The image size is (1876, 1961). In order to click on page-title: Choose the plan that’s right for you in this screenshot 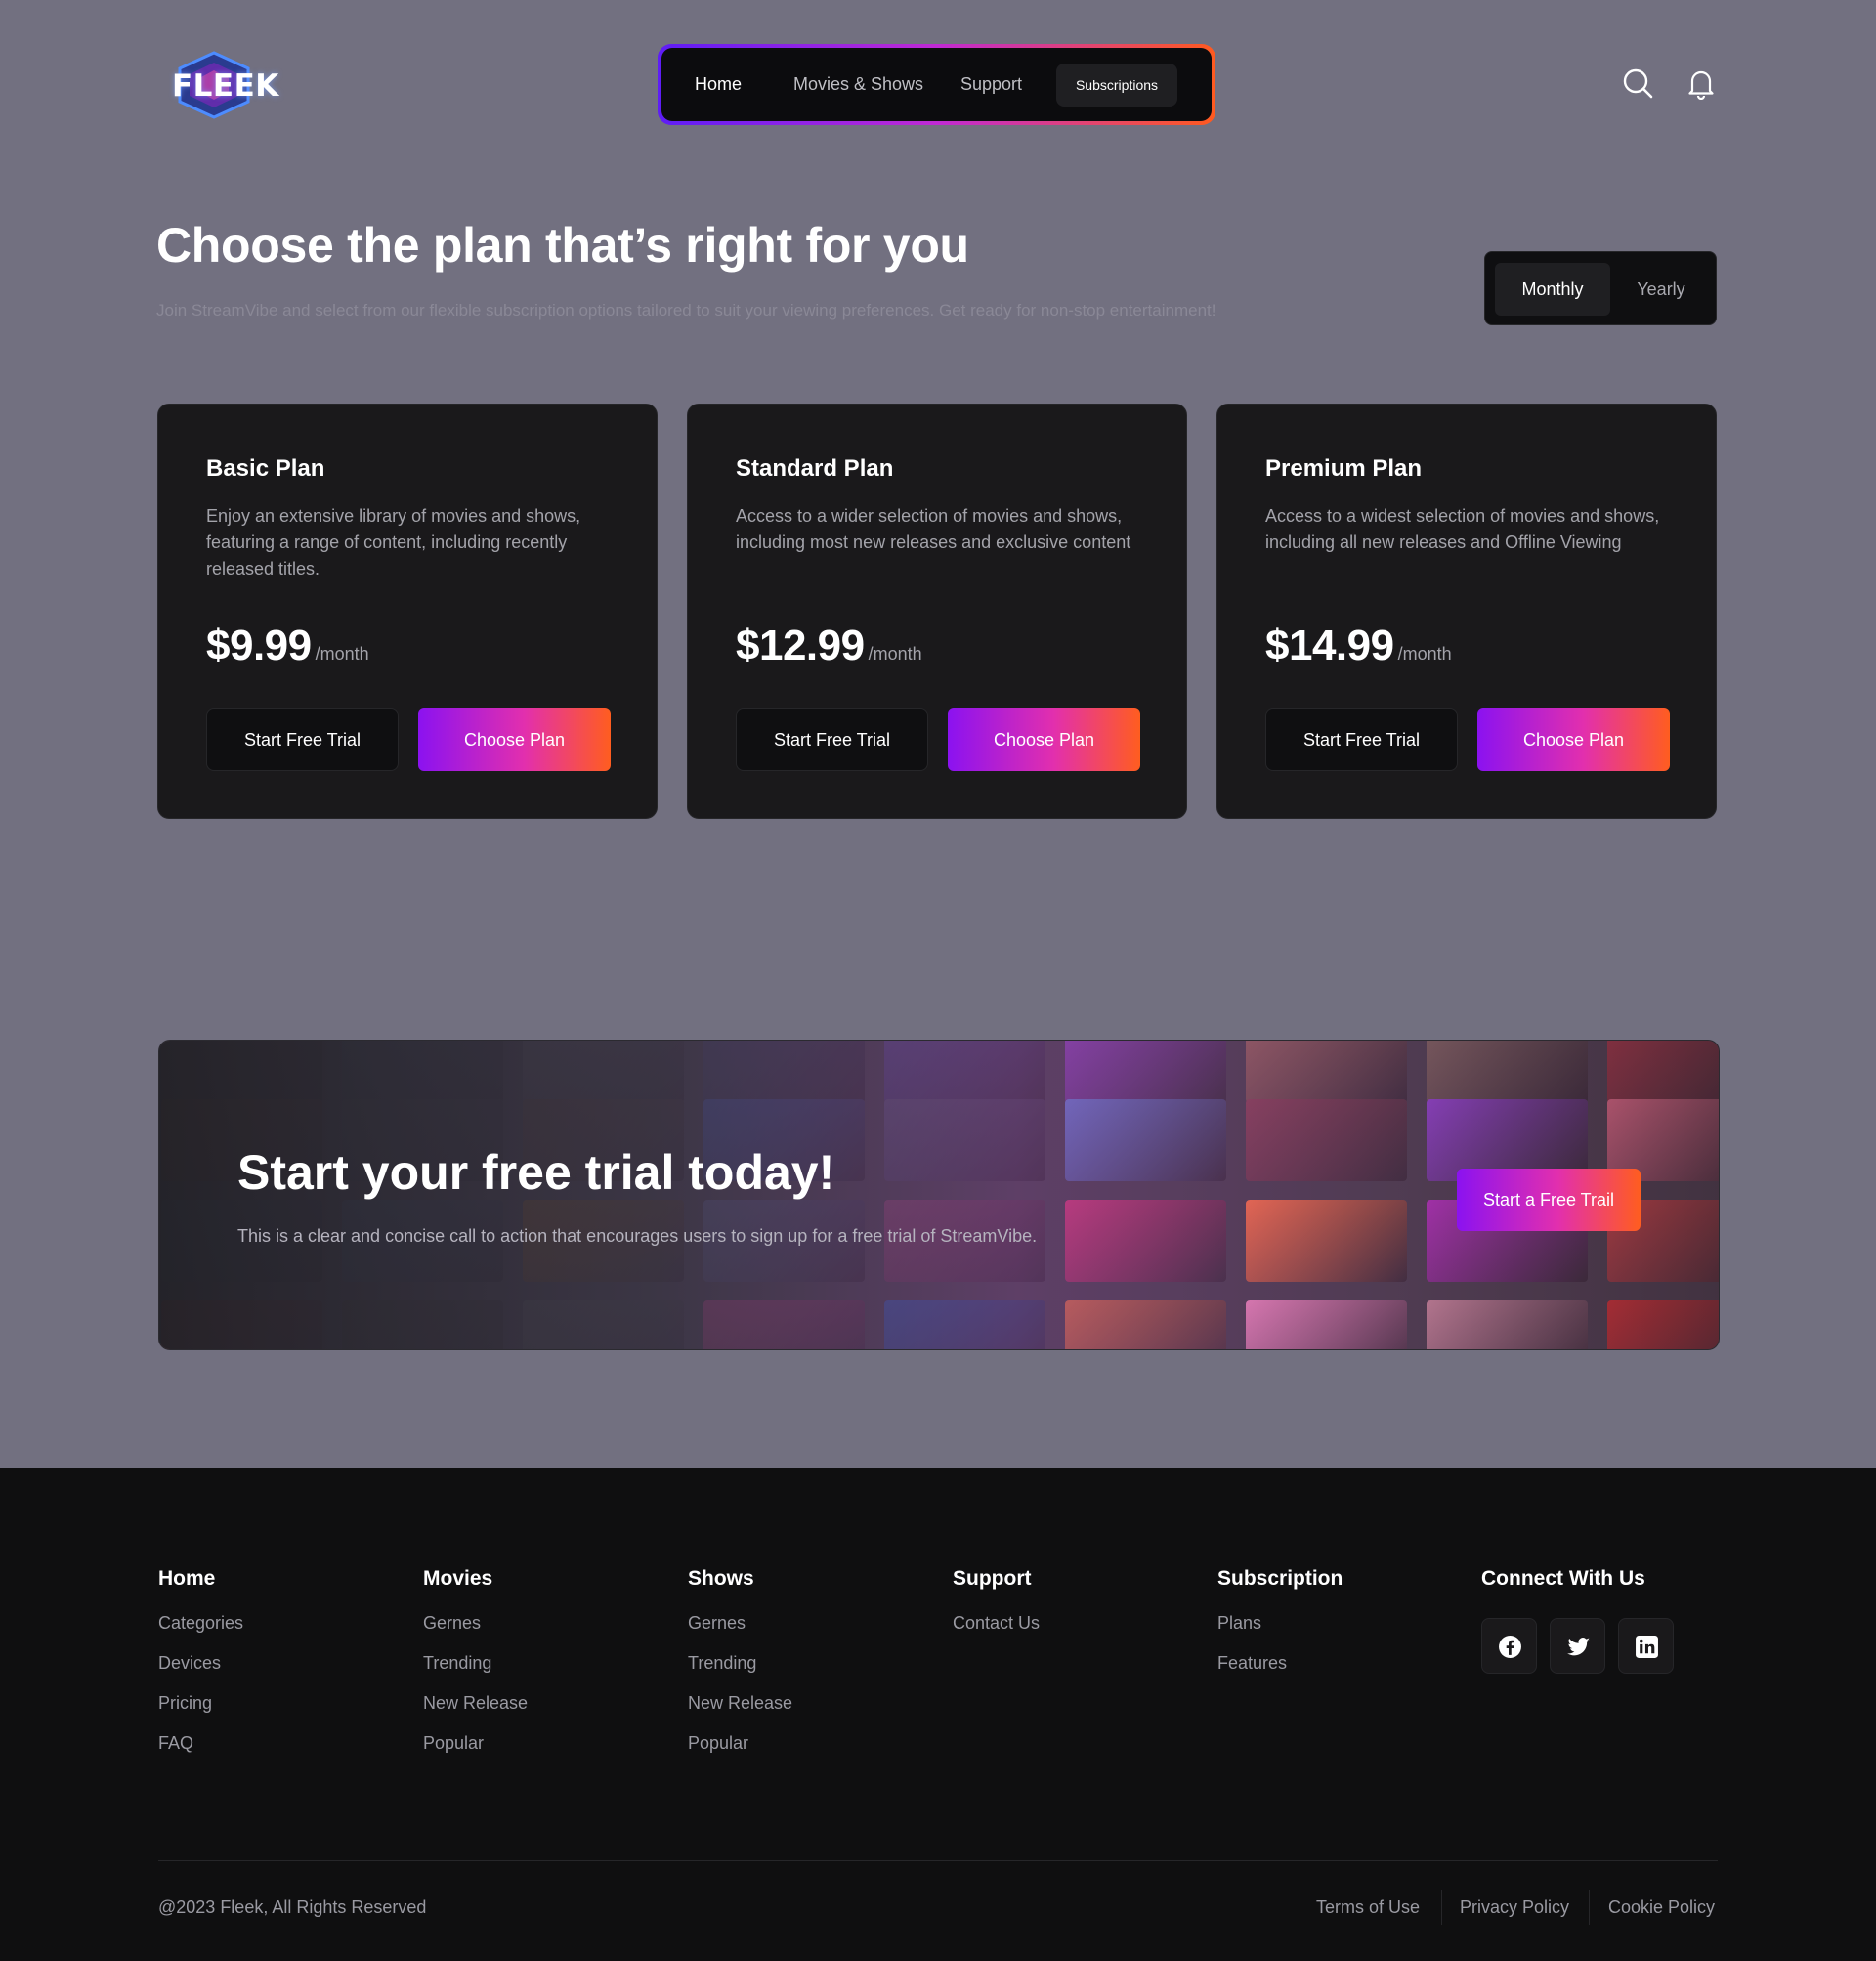, I will do `click(562, 246)`.